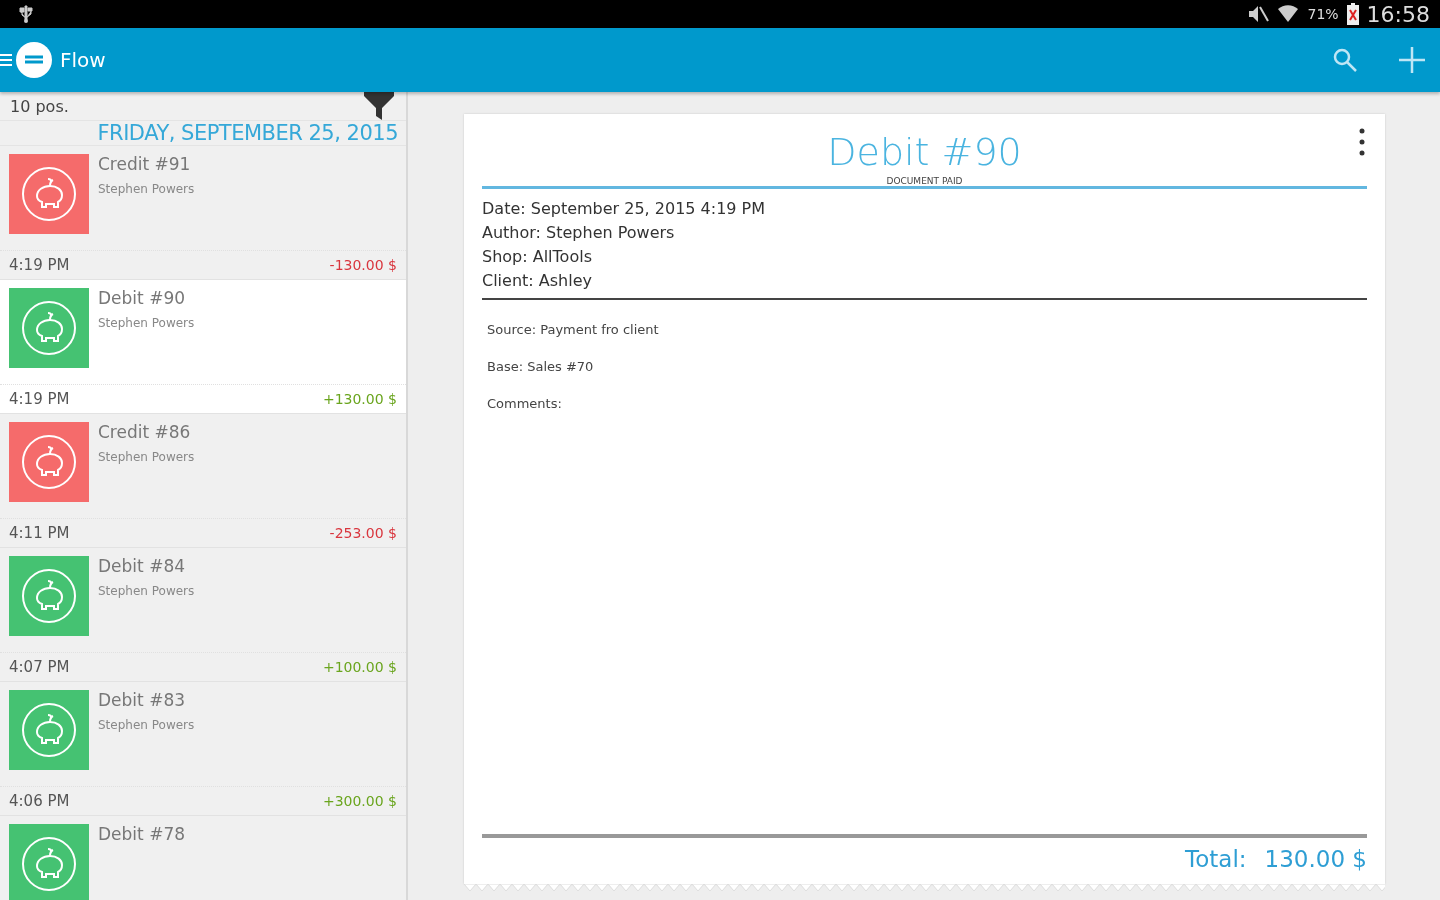 This screenshot has width=1440, height=900. I want to click on transaction-title: Credit #86, so click(145, 432).